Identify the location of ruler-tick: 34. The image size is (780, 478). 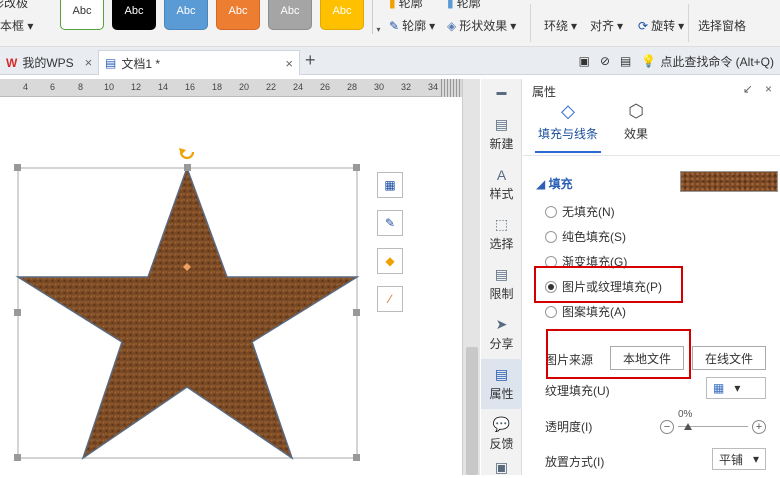
(433, 87).